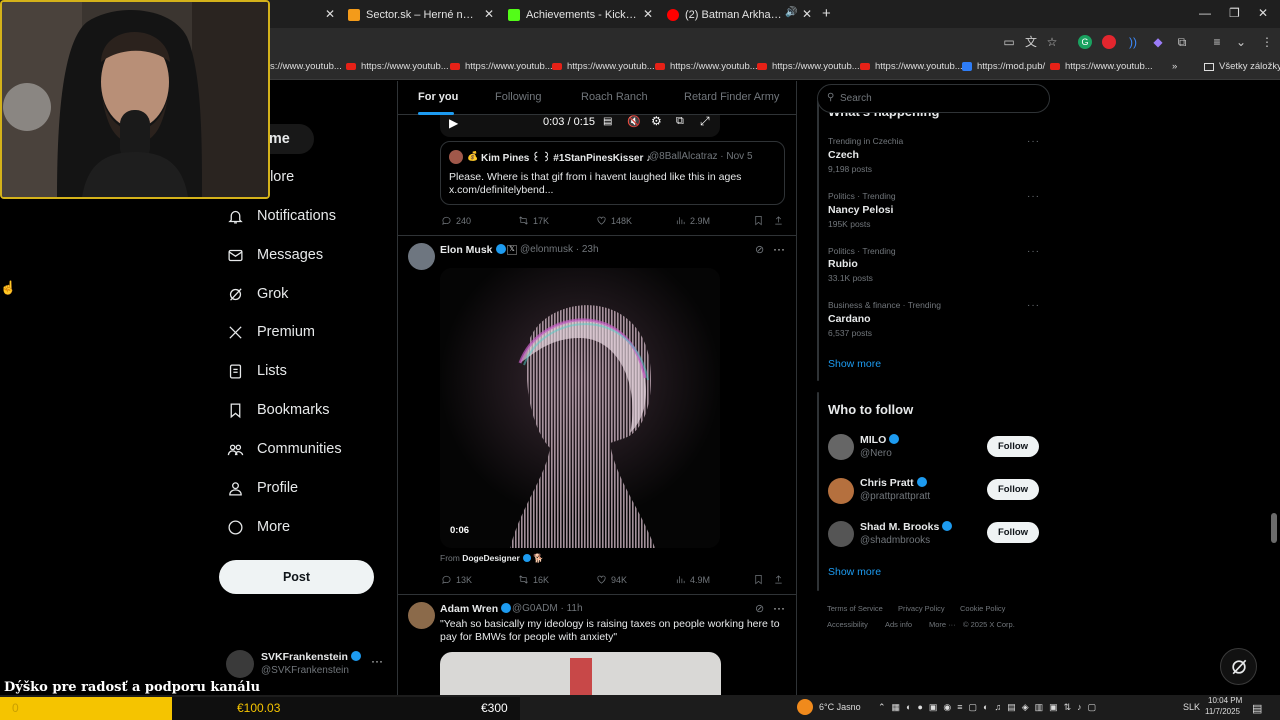 This screenshot has height=720, width=1280. I want to click on captions-icon: ▤, so click(607, 121).